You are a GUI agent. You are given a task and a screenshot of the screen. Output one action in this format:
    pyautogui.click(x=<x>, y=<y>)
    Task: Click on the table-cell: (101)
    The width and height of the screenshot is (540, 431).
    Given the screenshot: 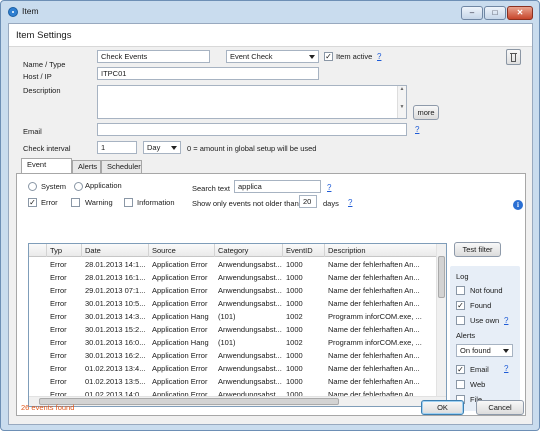 What is the action you would take?
    pyautogui.click(x=227, y=316)
    